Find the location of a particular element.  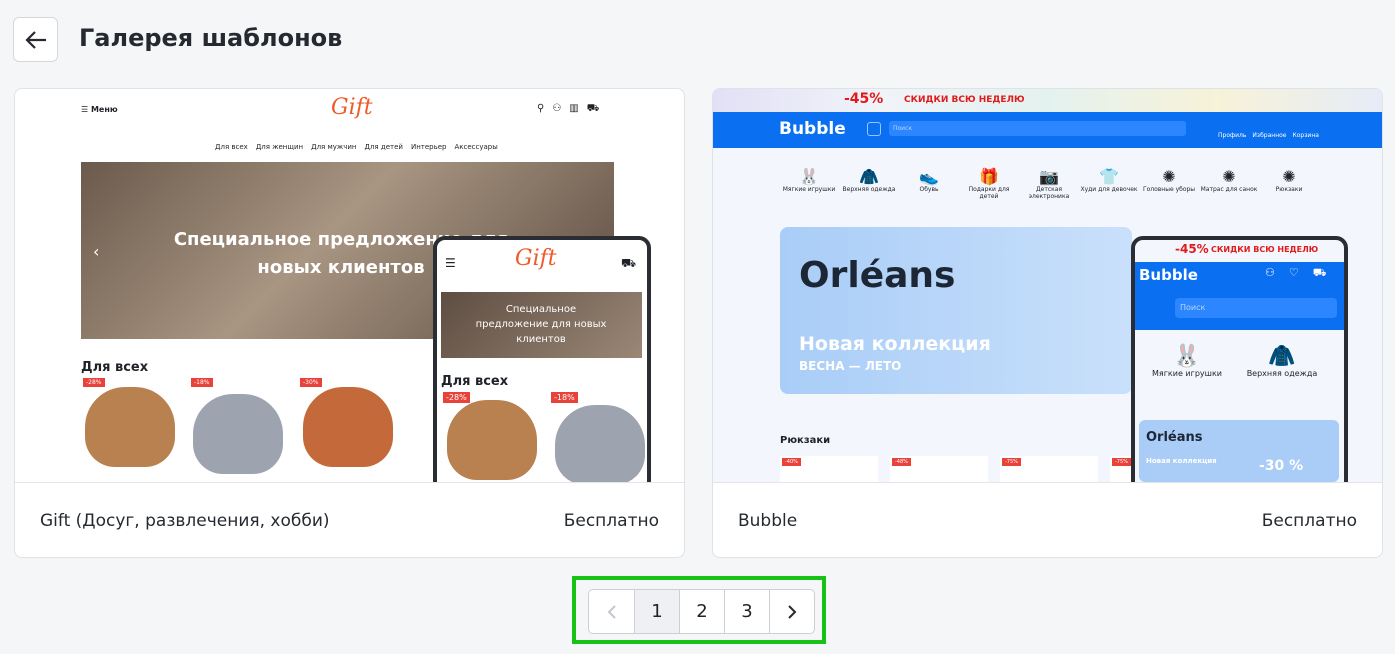

action-label: Профиль is located at coordinates (1232, 135).